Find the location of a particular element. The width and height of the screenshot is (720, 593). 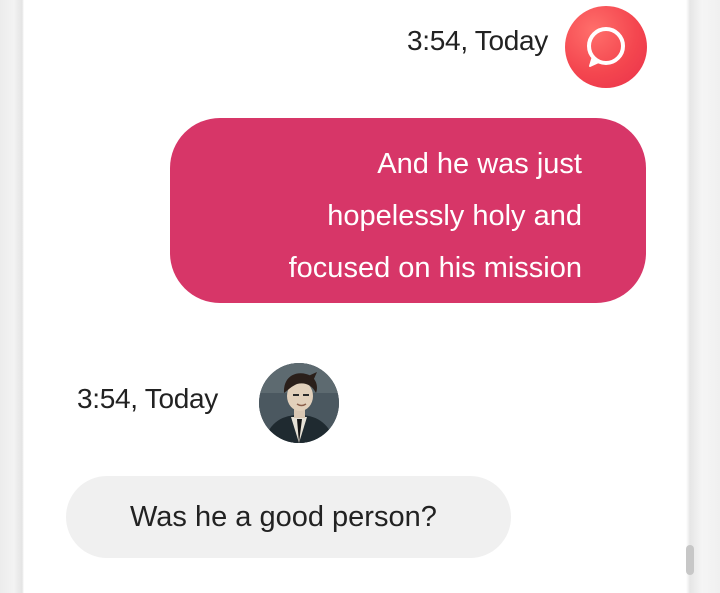

message-line: hopelessly holy and is located at coordinates (454, 216).